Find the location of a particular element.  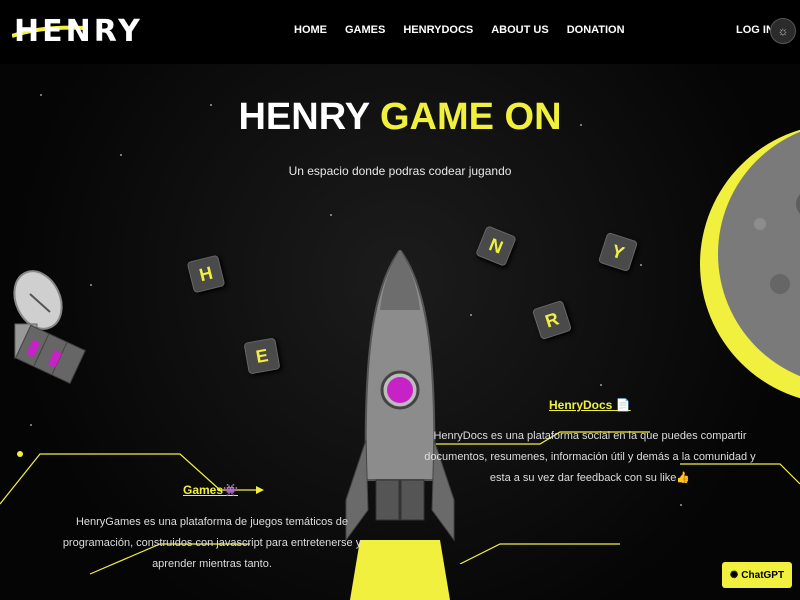

theme-toggle-button: ☼ is located at coordinates (783, 31).